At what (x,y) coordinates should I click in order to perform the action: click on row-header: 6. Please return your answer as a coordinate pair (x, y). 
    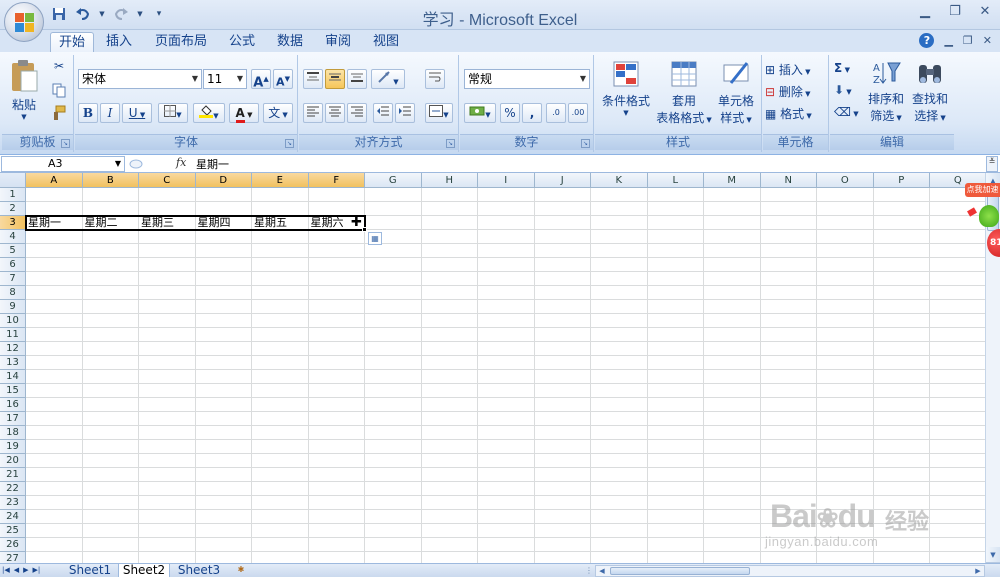
    Looking at the image, I should click on (13, 265).